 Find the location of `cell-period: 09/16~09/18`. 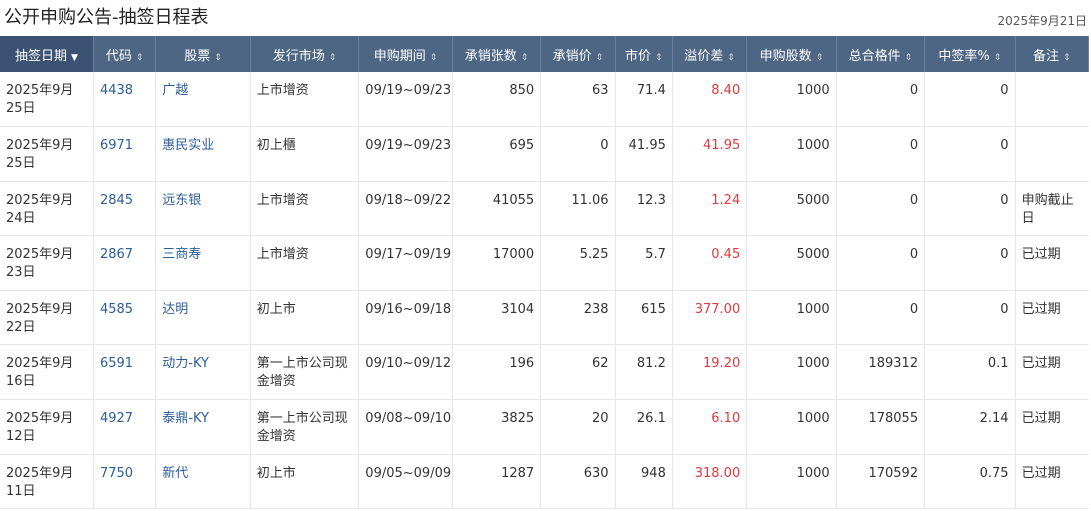

cell-period: 09/16~09/18 is located at coordinates (405, 318).